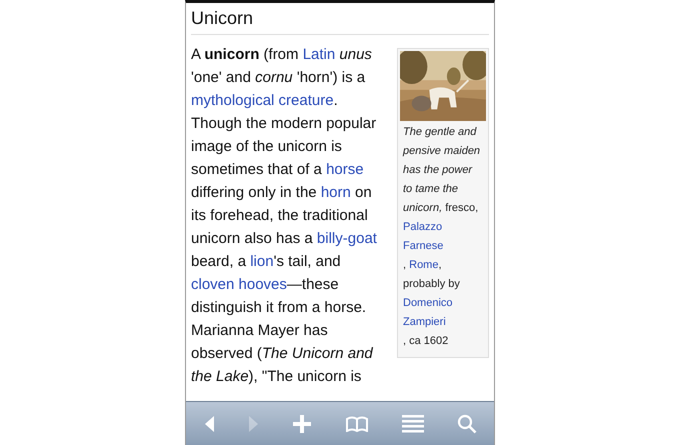  What do you see at coordinates (423, 265) in the screenshot?
I see `caption-link: Rome` at bounding box center [423, 265].